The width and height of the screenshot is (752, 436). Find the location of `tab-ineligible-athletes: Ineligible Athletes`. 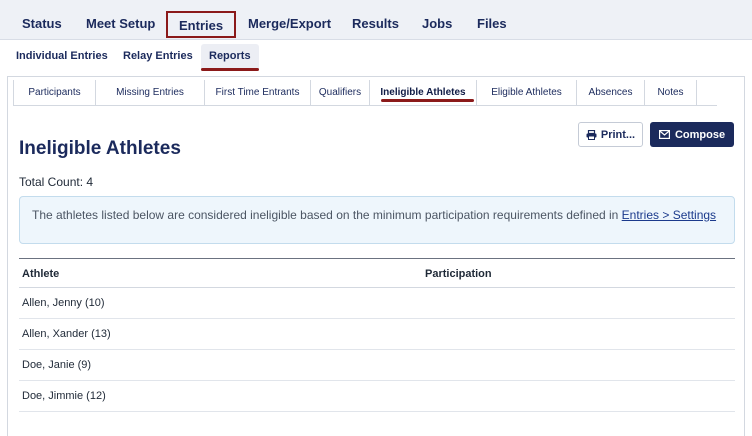

tab-ineligible-athletes: Ineligible Athletes is located at coordinates (423, 93).